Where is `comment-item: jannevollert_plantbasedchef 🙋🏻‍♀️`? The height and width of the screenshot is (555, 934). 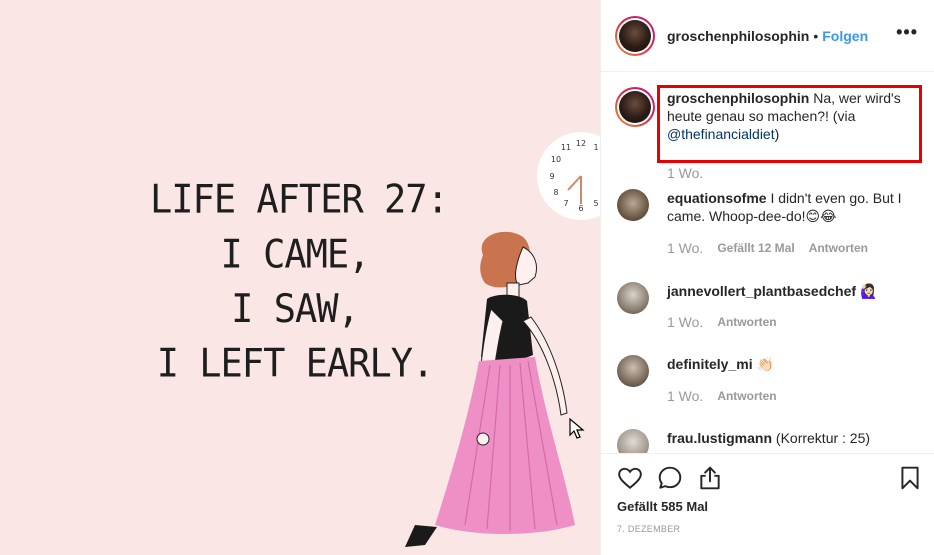 comment-item: jannevollert_plantbasedchef 🙋🏻‍♀️ is located at coordinates (772, 298).